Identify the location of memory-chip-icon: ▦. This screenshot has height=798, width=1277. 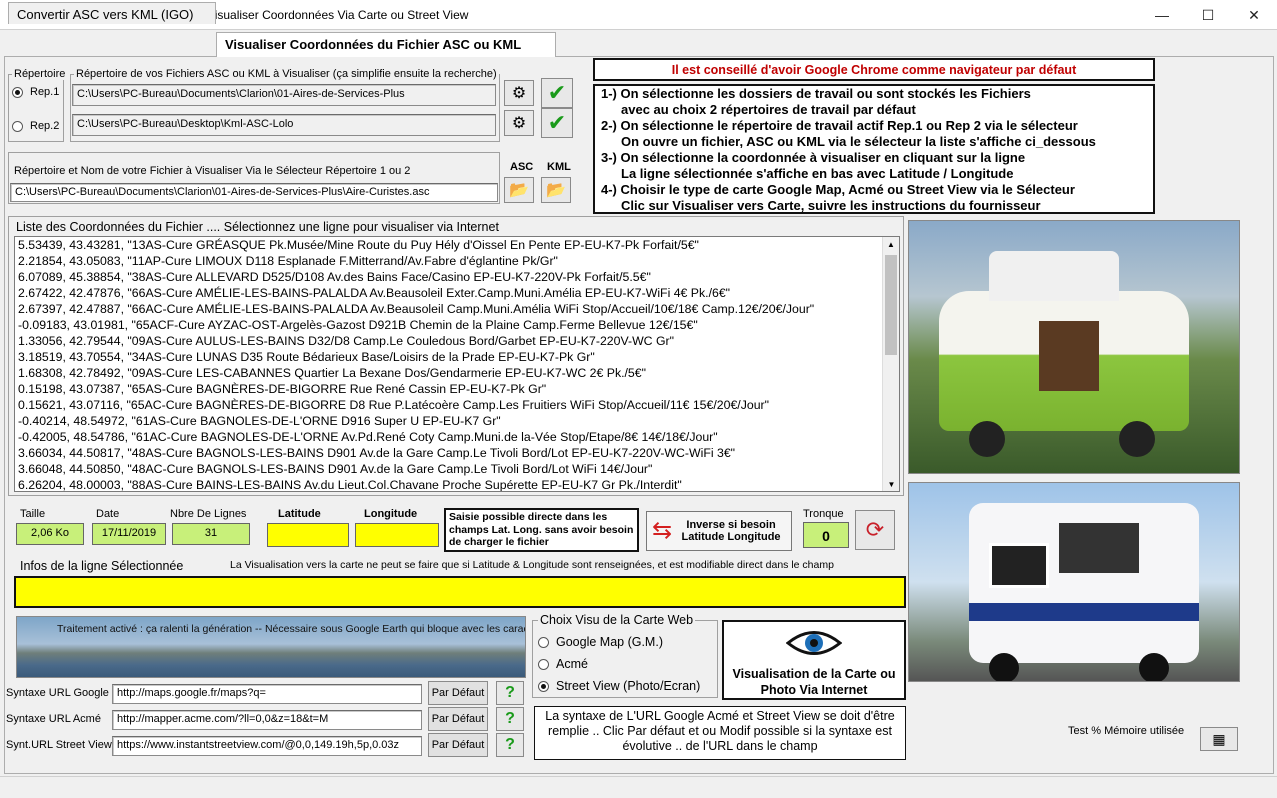
(1219, 739).